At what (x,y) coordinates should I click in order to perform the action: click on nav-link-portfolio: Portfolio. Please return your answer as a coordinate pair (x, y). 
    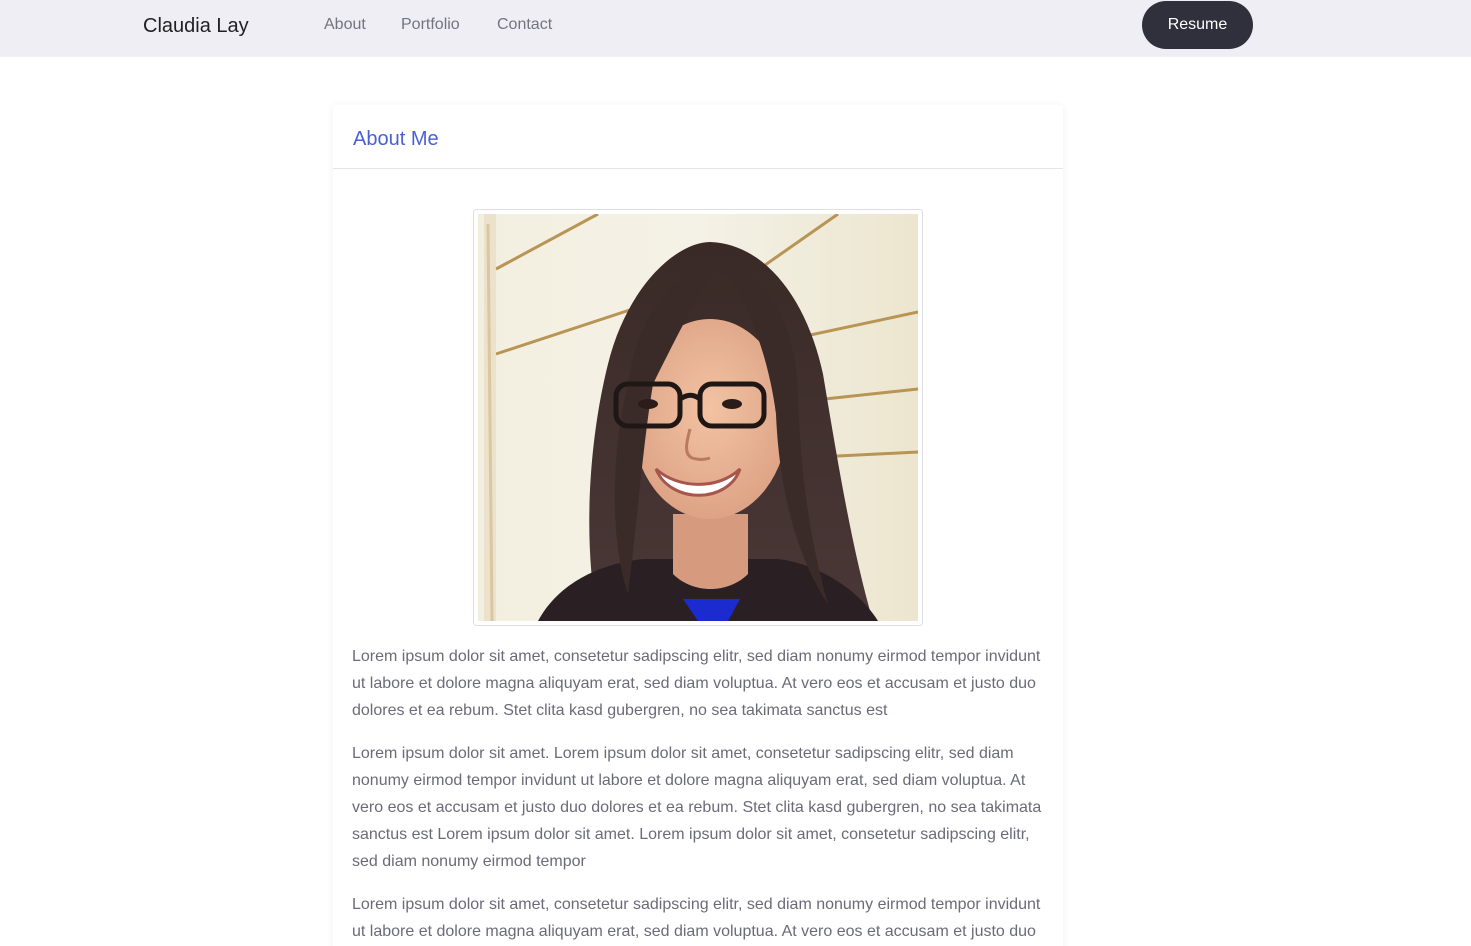
    Looking at the image, I should click on (430, 25).